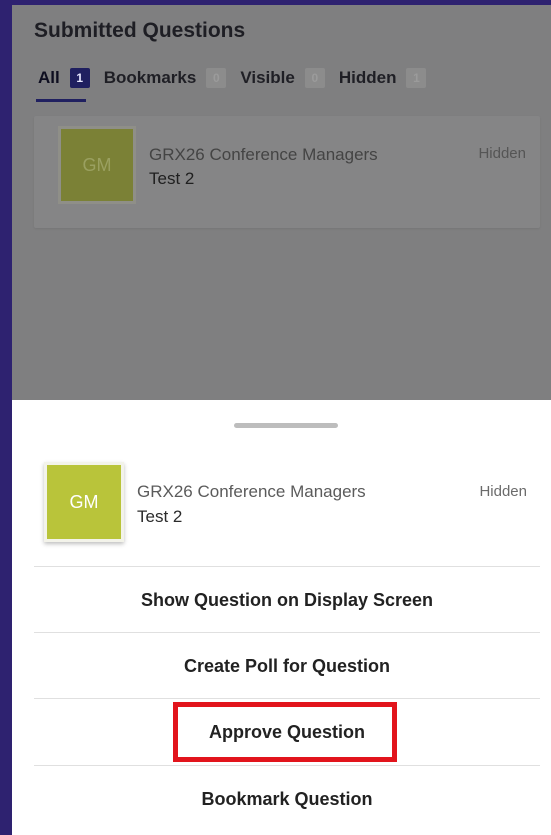 The width and height of the screenshot is (551, 835). Describe the element at coordinates (140, 30) in the screenshot. I see `page-title: Submitted Questions` at that location.